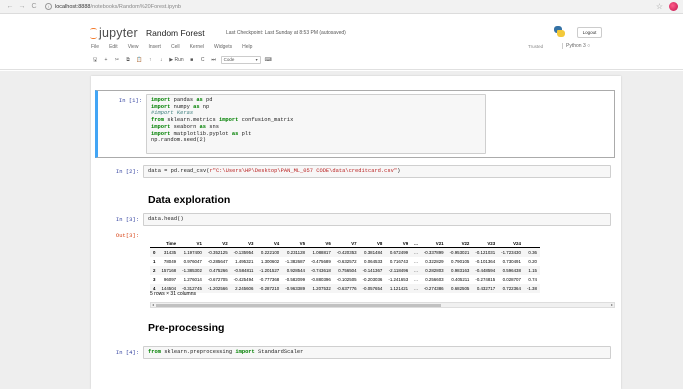  I want to click on table-cell: -0.274386, so click(433, 288).